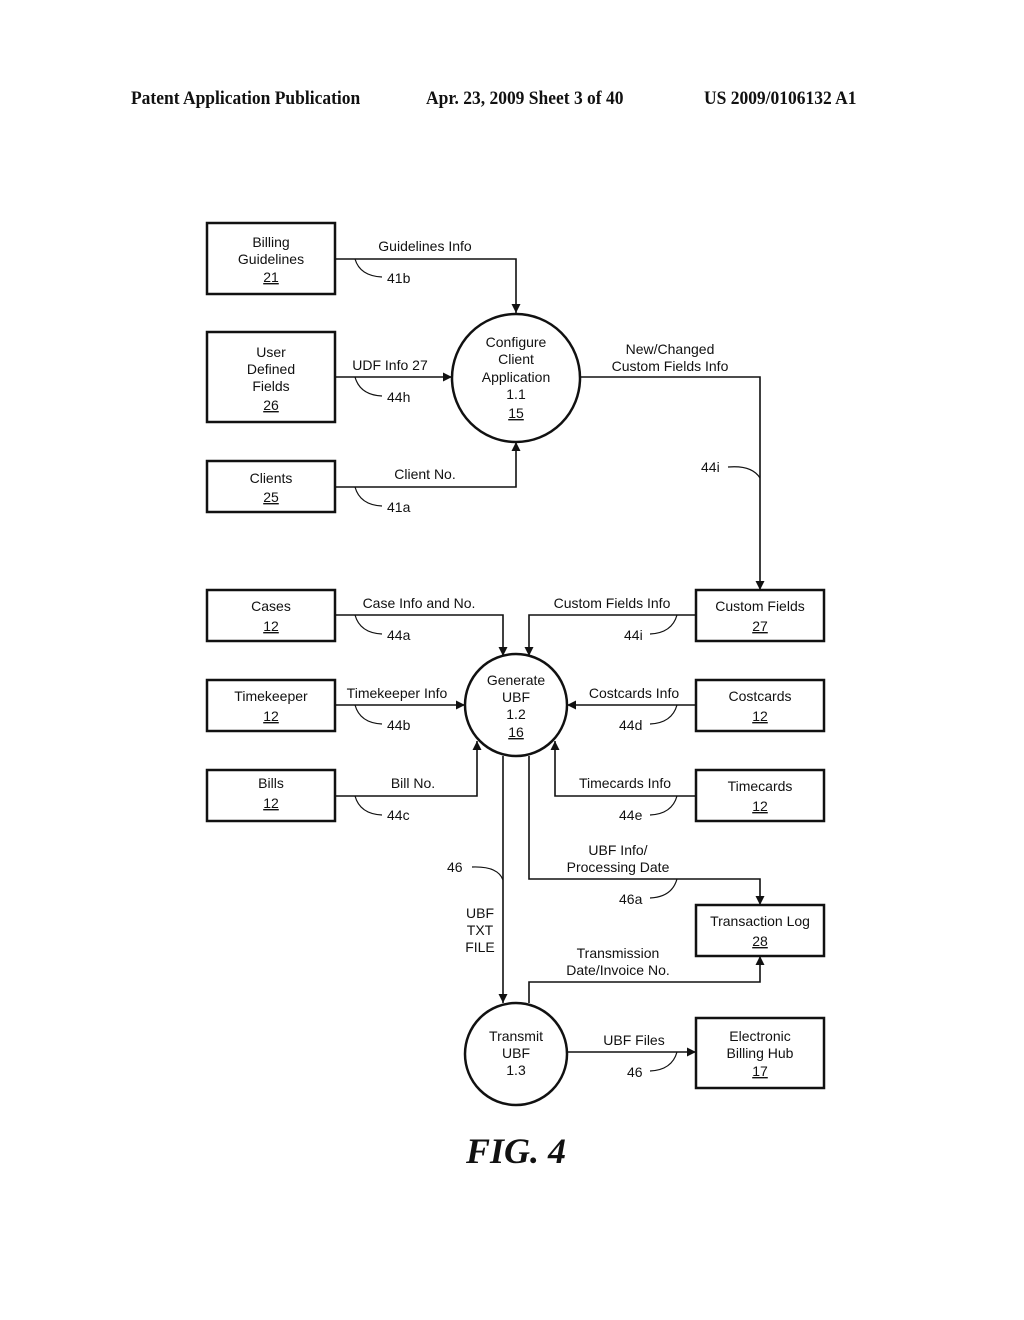 The image size is (1024, 1320). What do you see at coordinates (618, 953) in the screenshot?
I see `flow-label: Transmission` at bounding box center [618, 953].